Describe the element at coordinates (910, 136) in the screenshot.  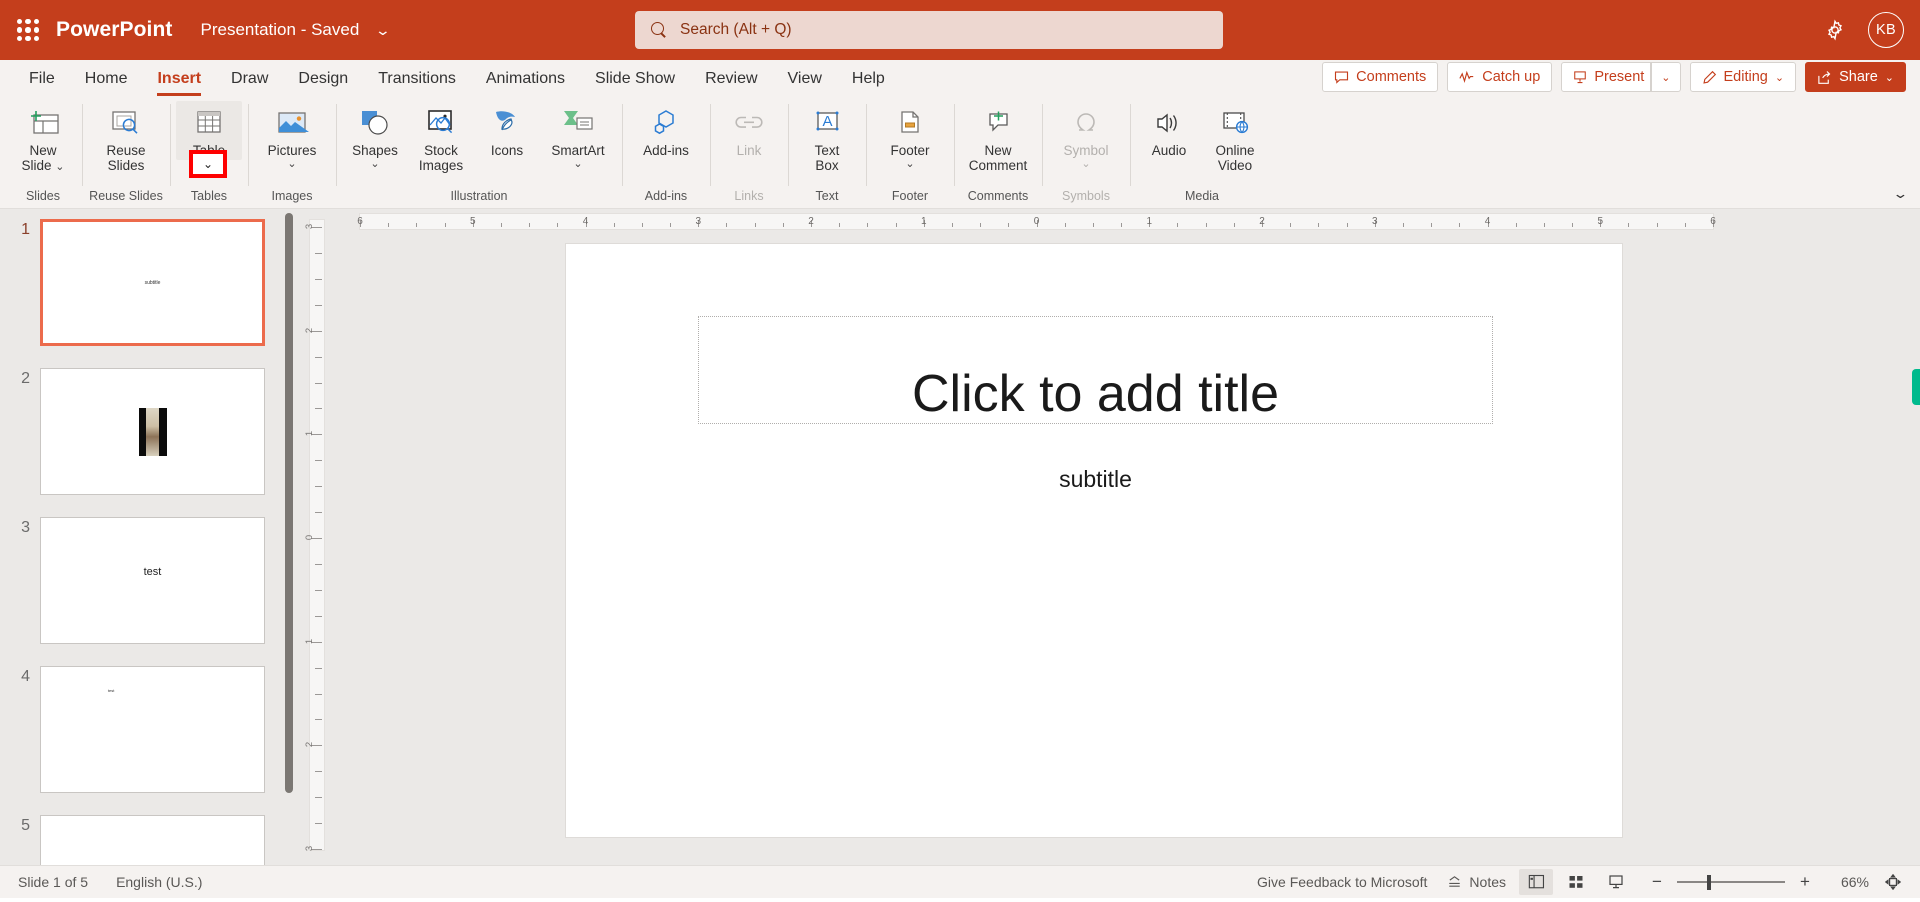
I see `footer-button: Footer ⌄` at that location.